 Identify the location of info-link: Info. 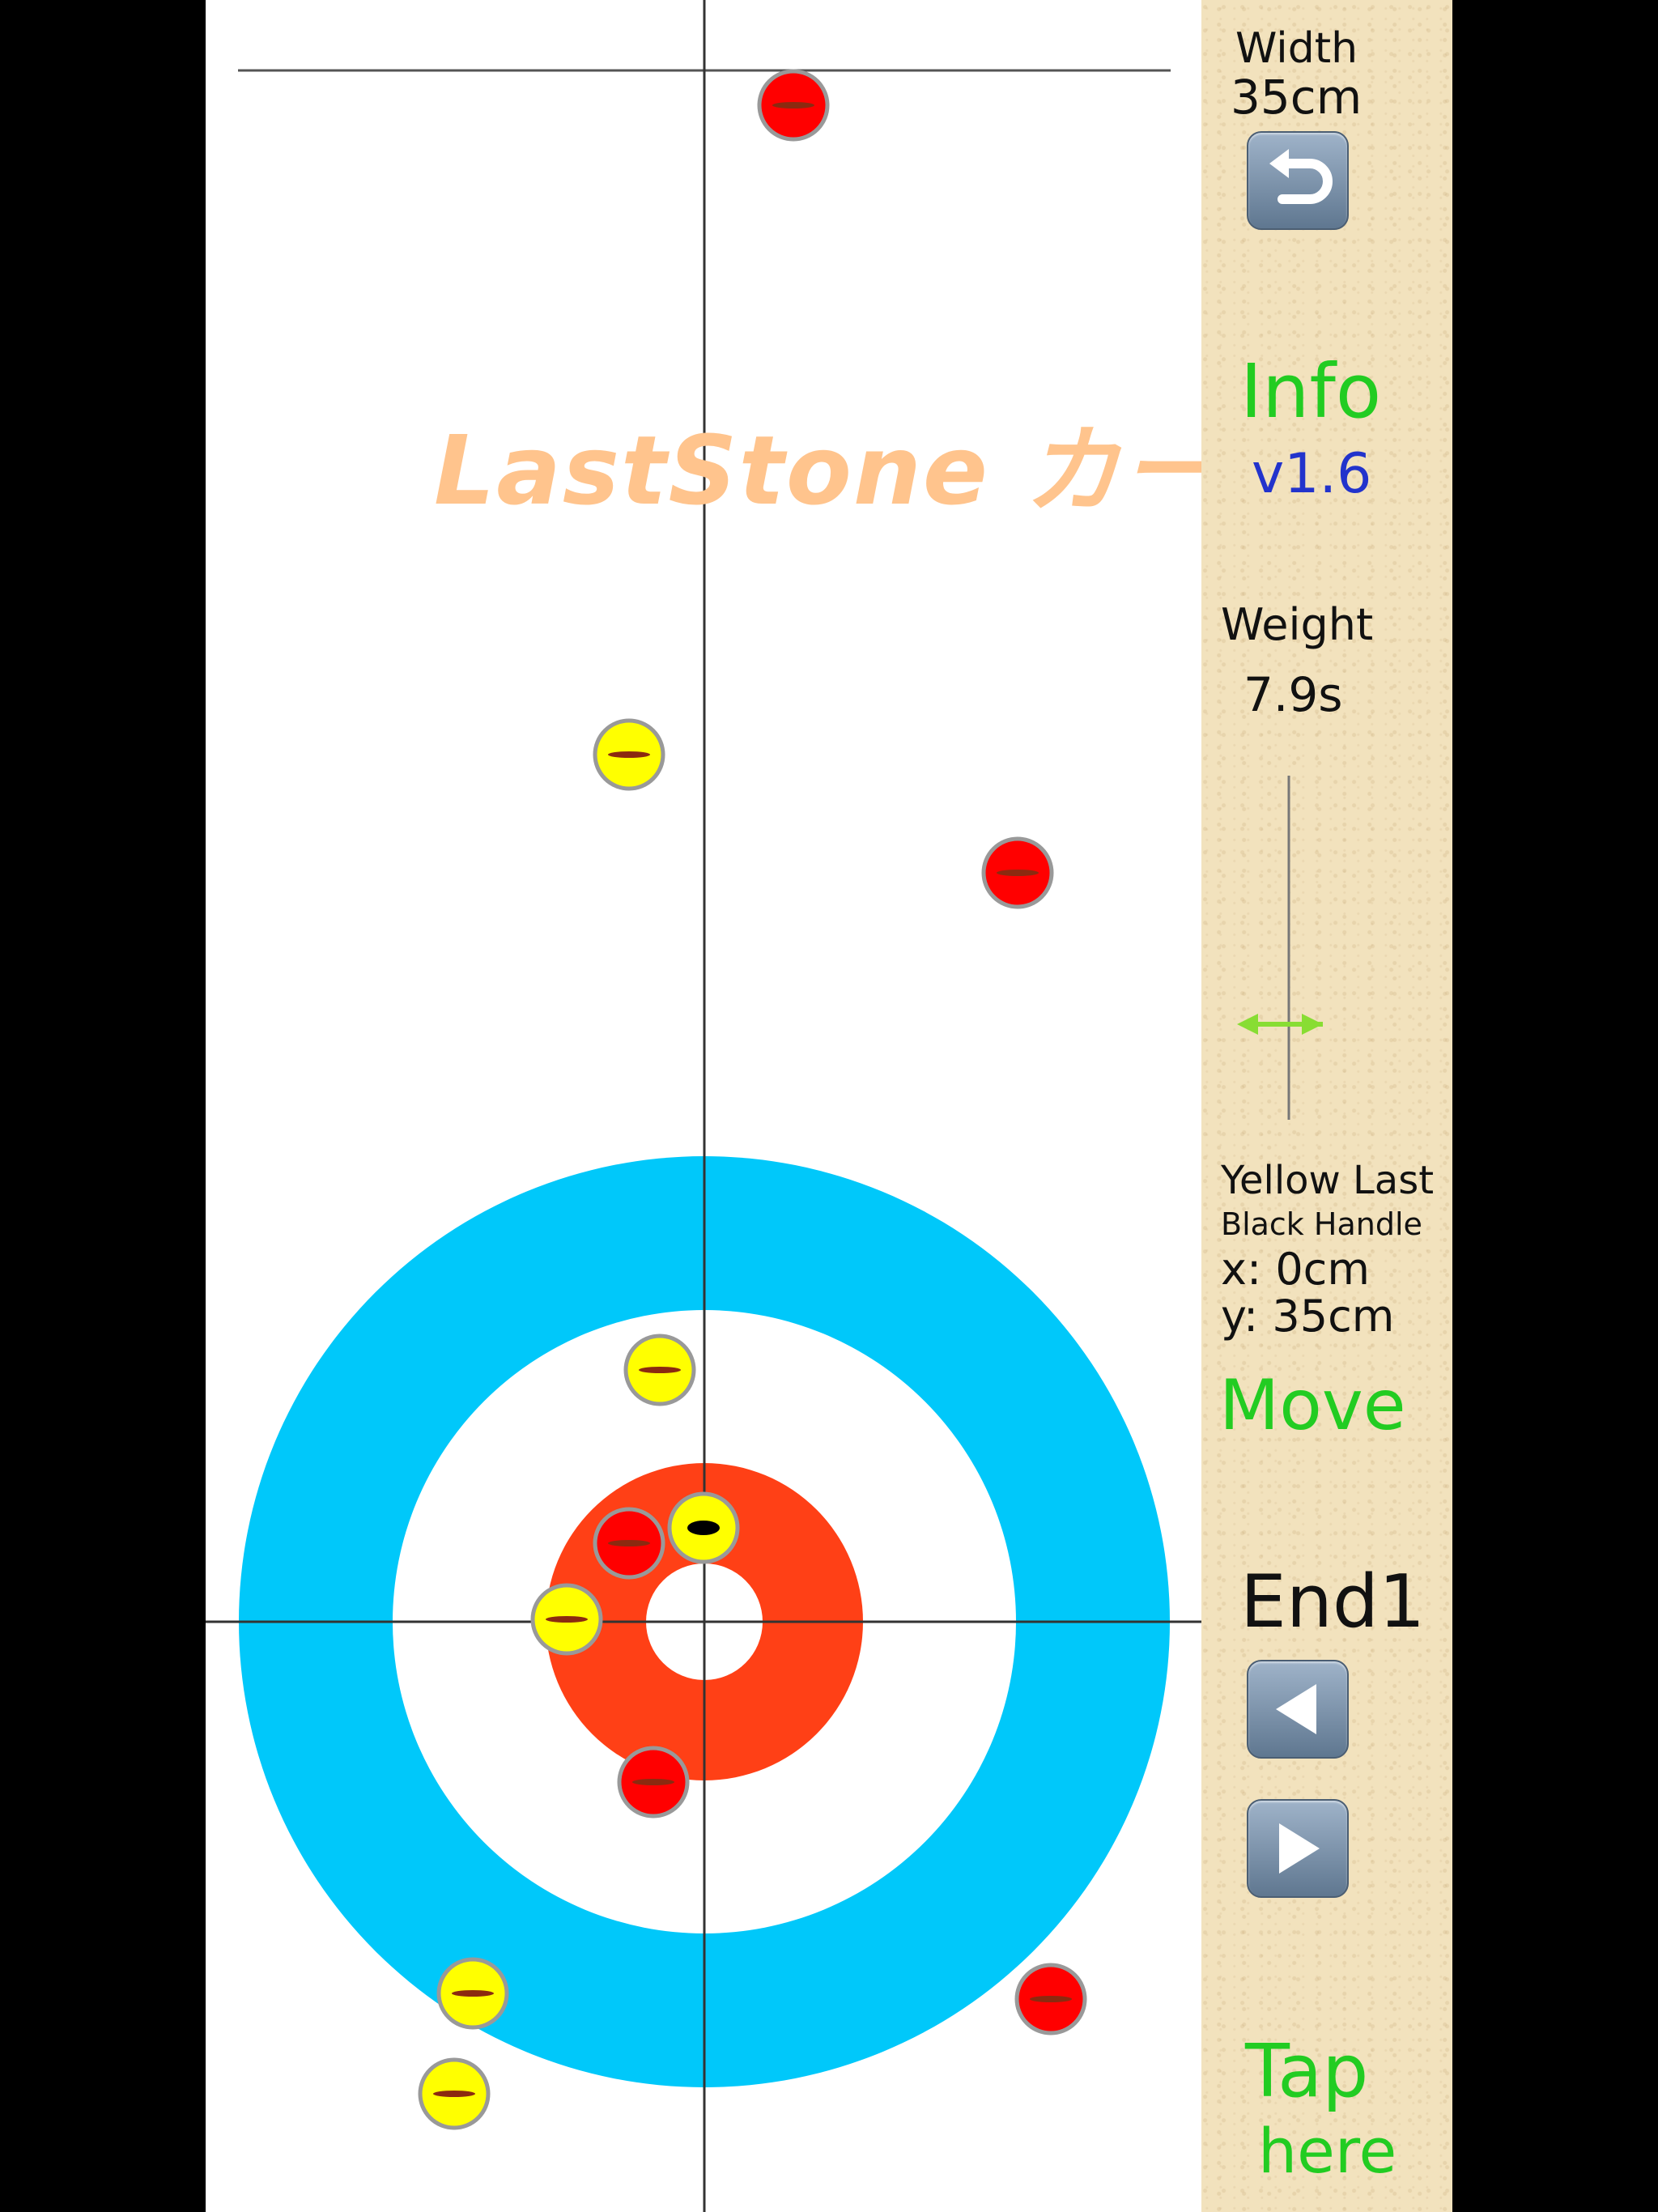
(1310, 391).